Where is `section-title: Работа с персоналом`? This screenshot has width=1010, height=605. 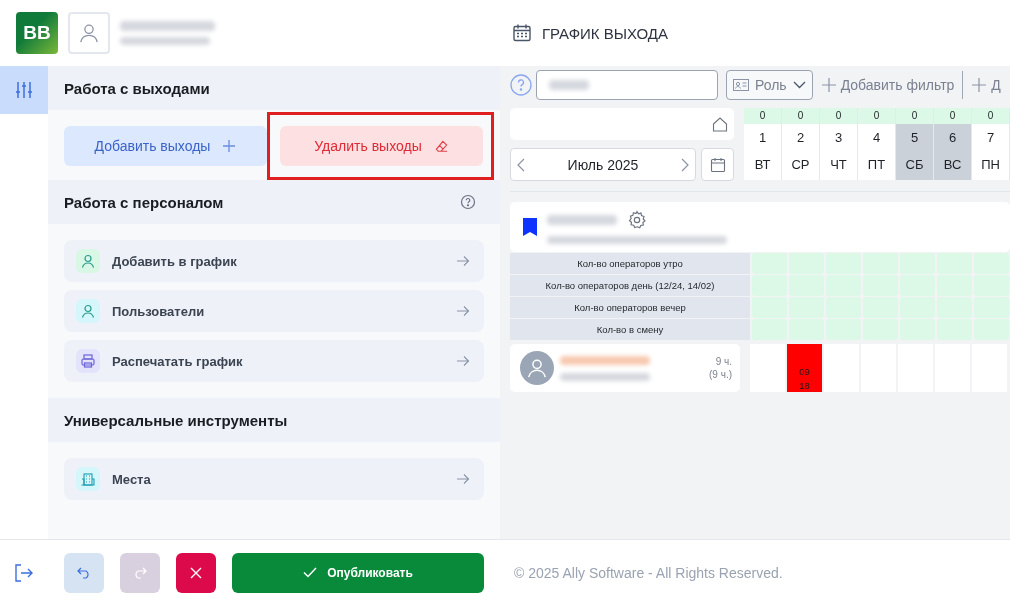 section-title: Работа с персоналом is located at coordinates (144, 202).